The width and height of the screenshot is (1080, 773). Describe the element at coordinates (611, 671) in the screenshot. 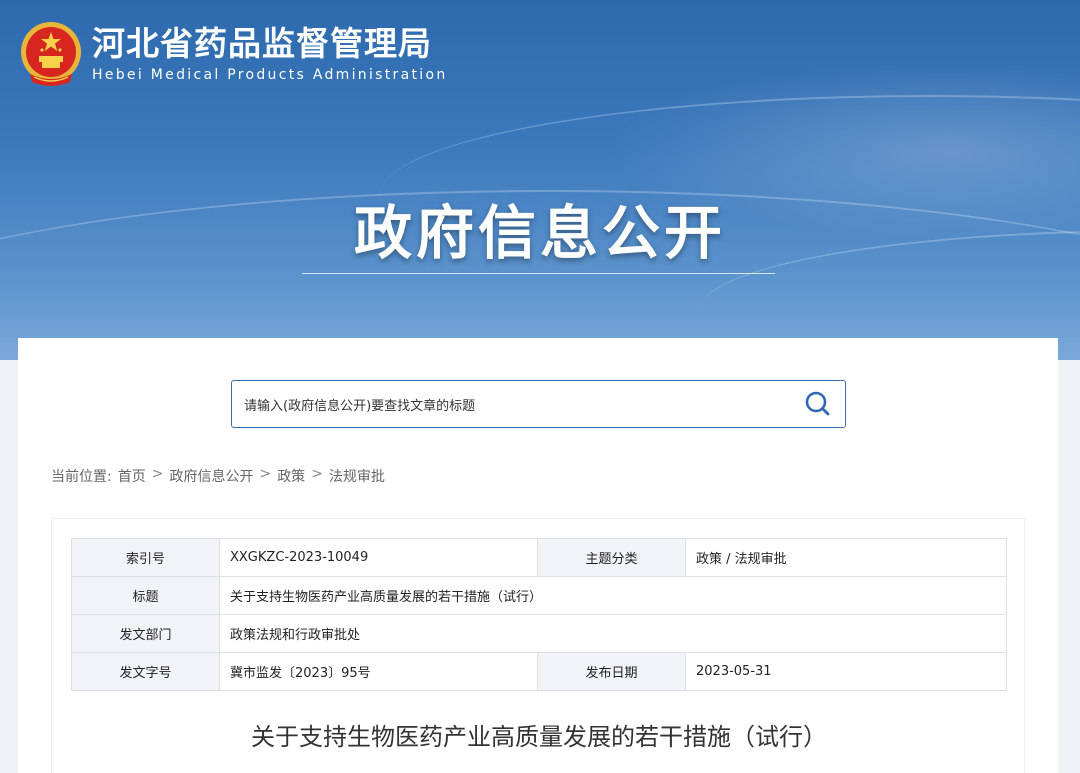

I see `date-label: 发布日期` at that location.